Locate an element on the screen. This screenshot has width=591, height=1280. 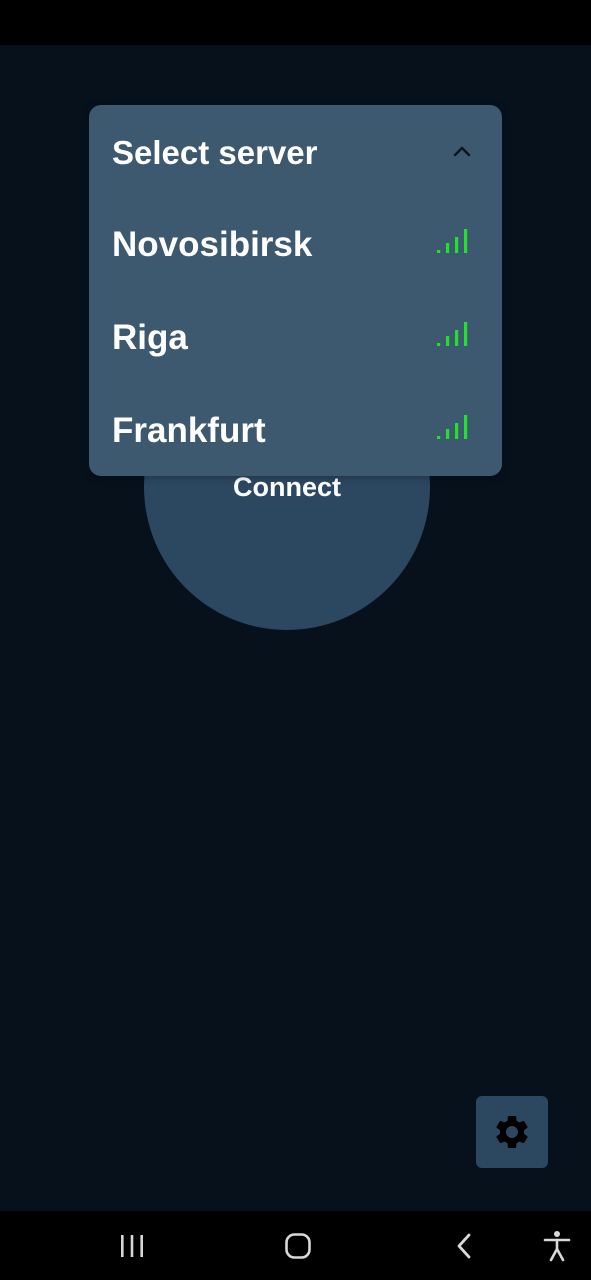
chevron-up-icon is located at coordinates (462, 151).